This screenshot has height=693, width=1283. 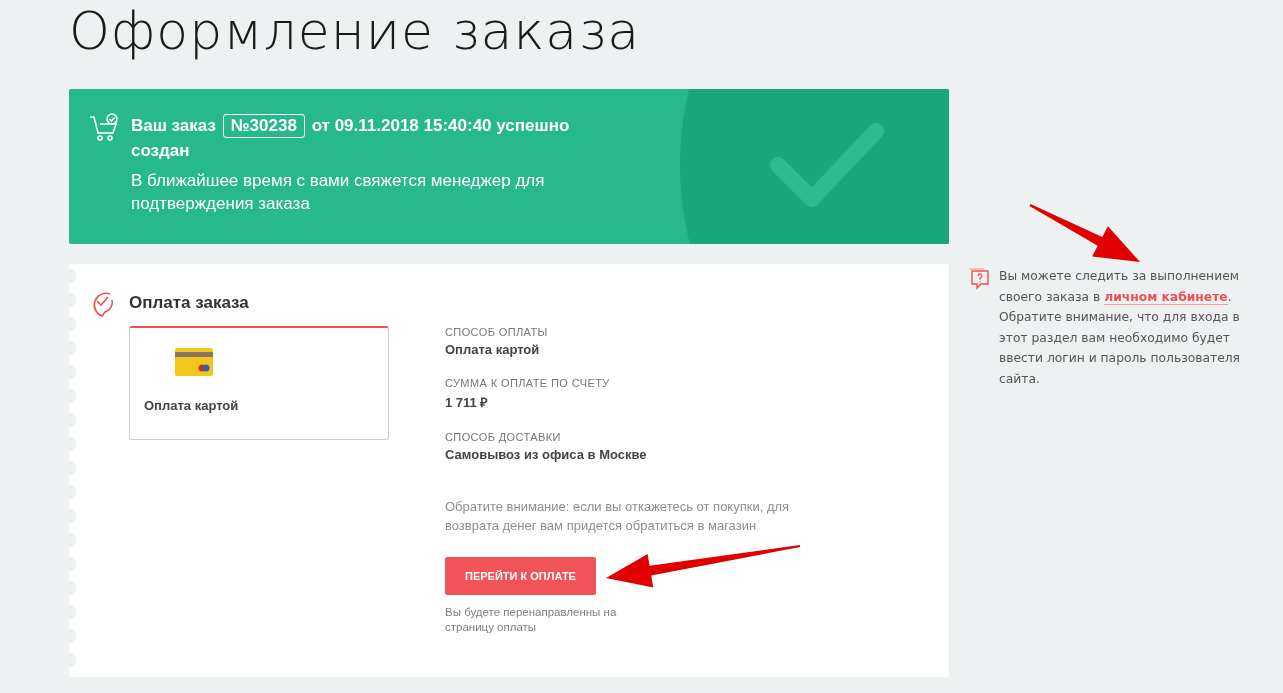 What do you see at coordinates (192, 405) in the screenshot?
I see `payment-method-label: Оплата картой` at bounding box center [192, 405].